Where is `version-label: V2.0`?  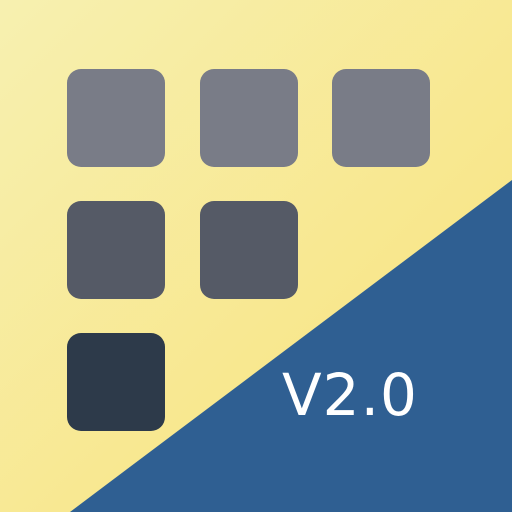 version-label: V2.0 is located at coordinates (350, 395).